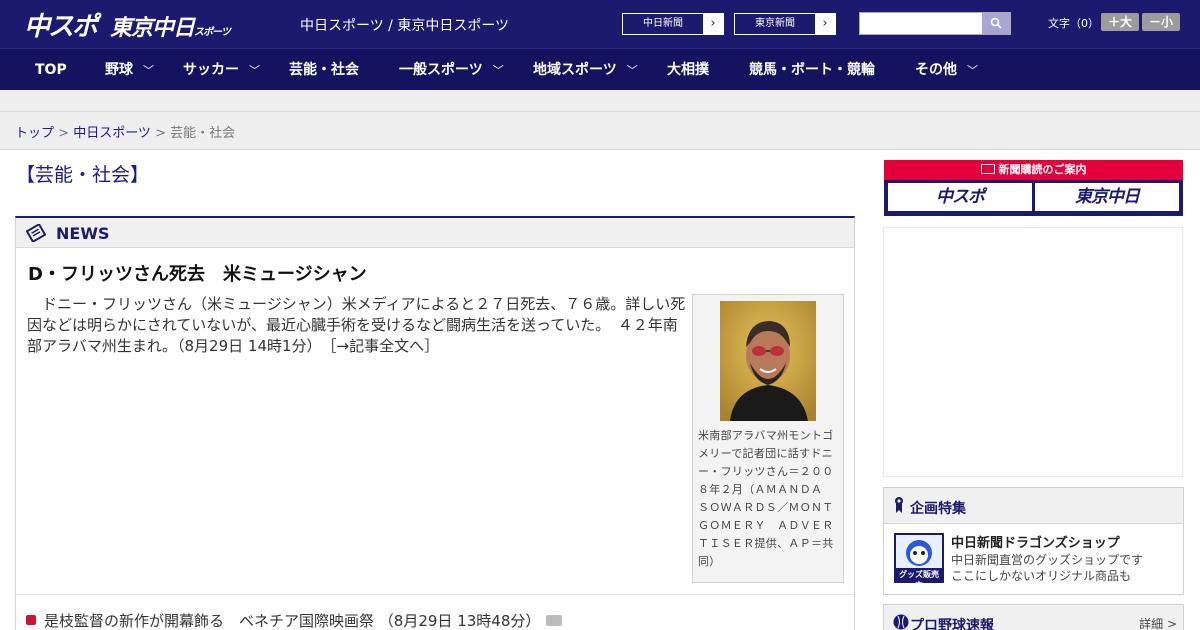  What do you see at coordinates (441, 70) in the screenshot?
I see `nav-label: 一般スポーツ` at bounding box center [441, 70].